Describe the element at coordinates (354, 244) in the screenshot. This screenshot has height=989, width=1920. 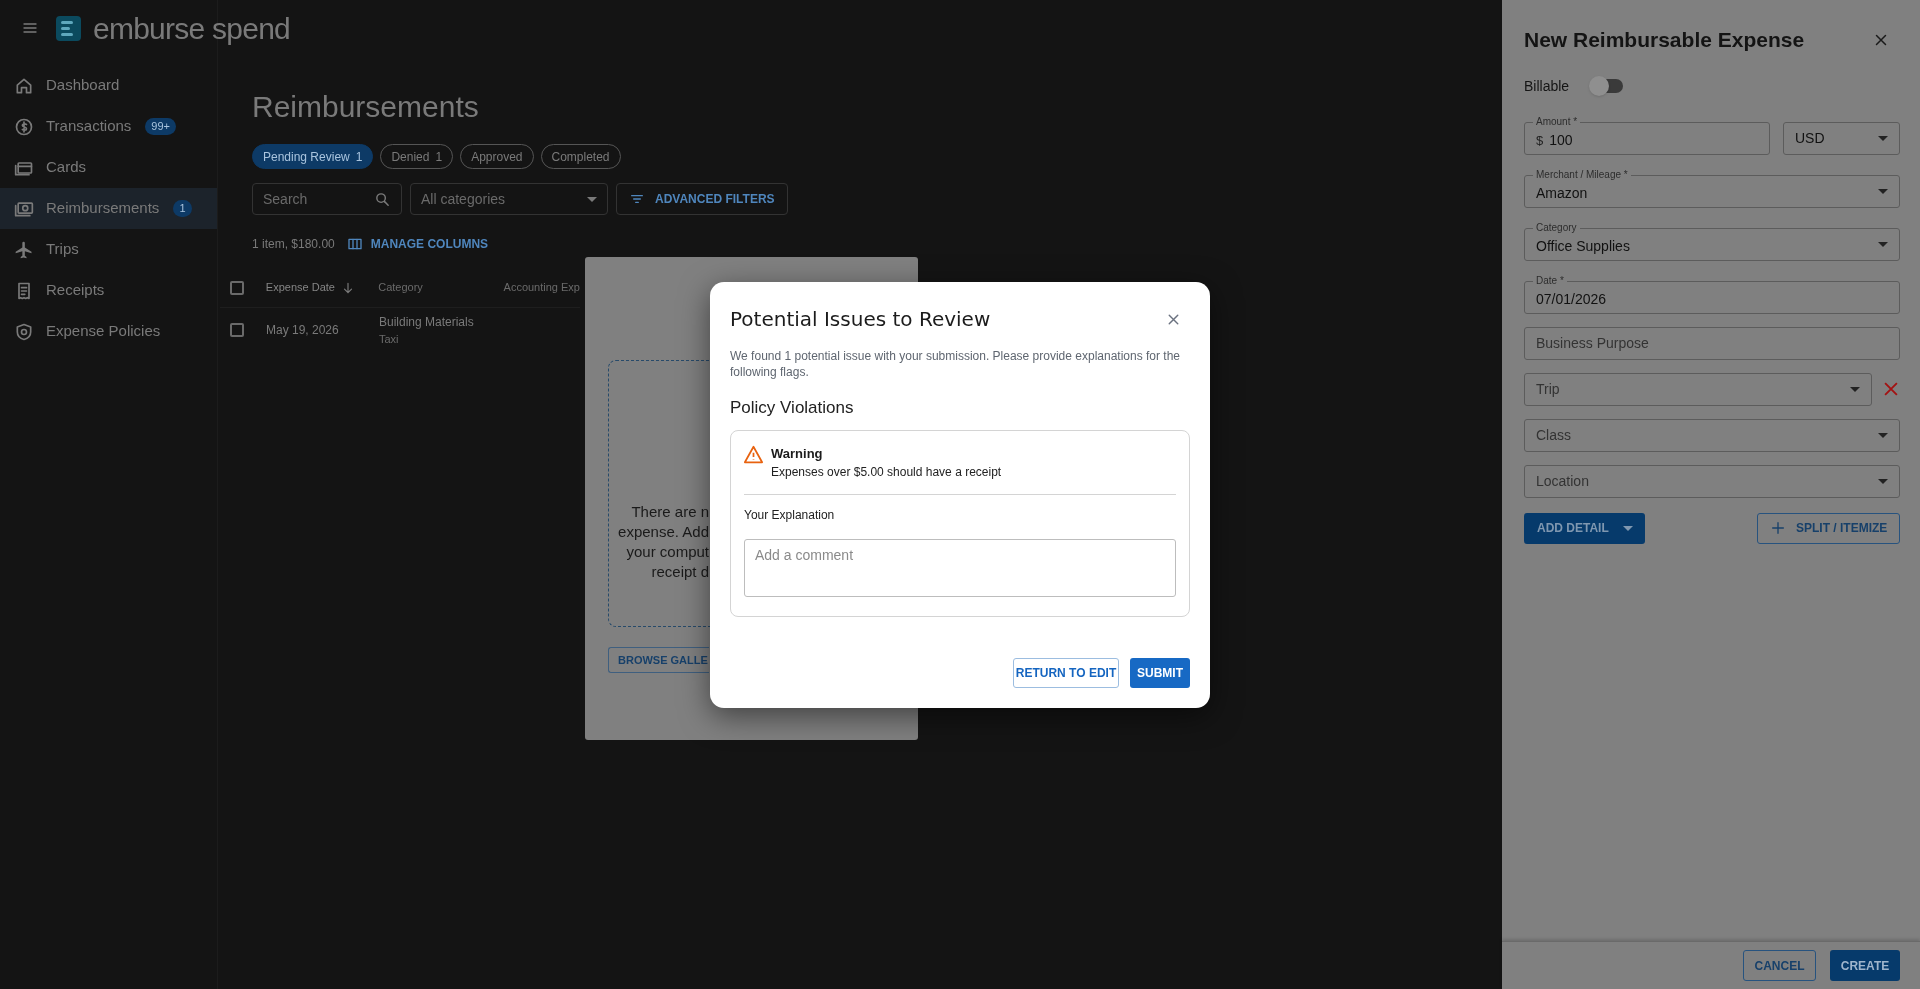
I see `columns-icon` at that location.